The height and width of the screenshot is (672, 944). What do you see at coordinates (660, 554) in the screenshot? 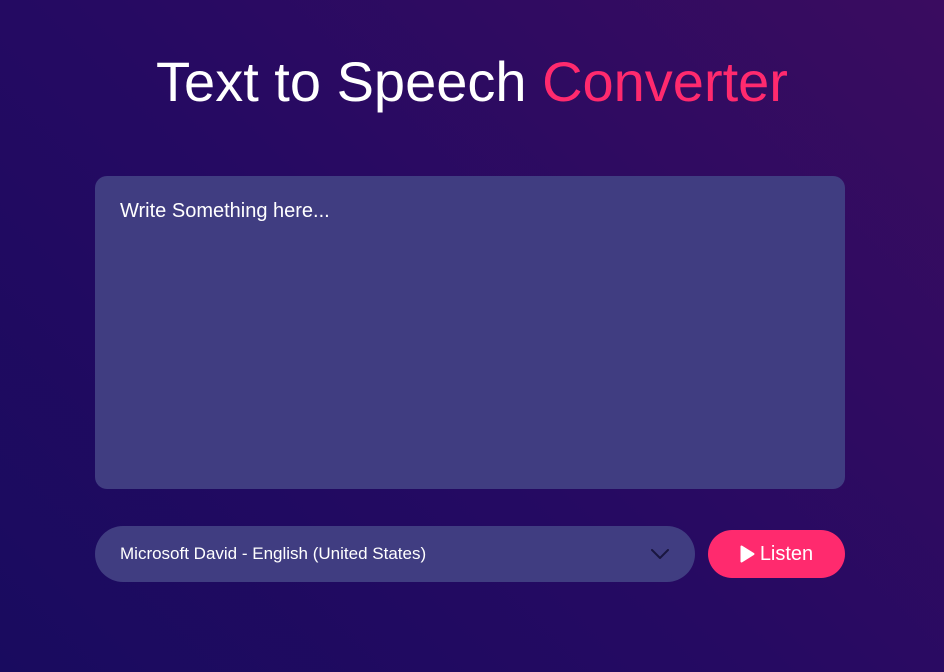
I see `chevron-down-icon` at bounding box center [660, 554].